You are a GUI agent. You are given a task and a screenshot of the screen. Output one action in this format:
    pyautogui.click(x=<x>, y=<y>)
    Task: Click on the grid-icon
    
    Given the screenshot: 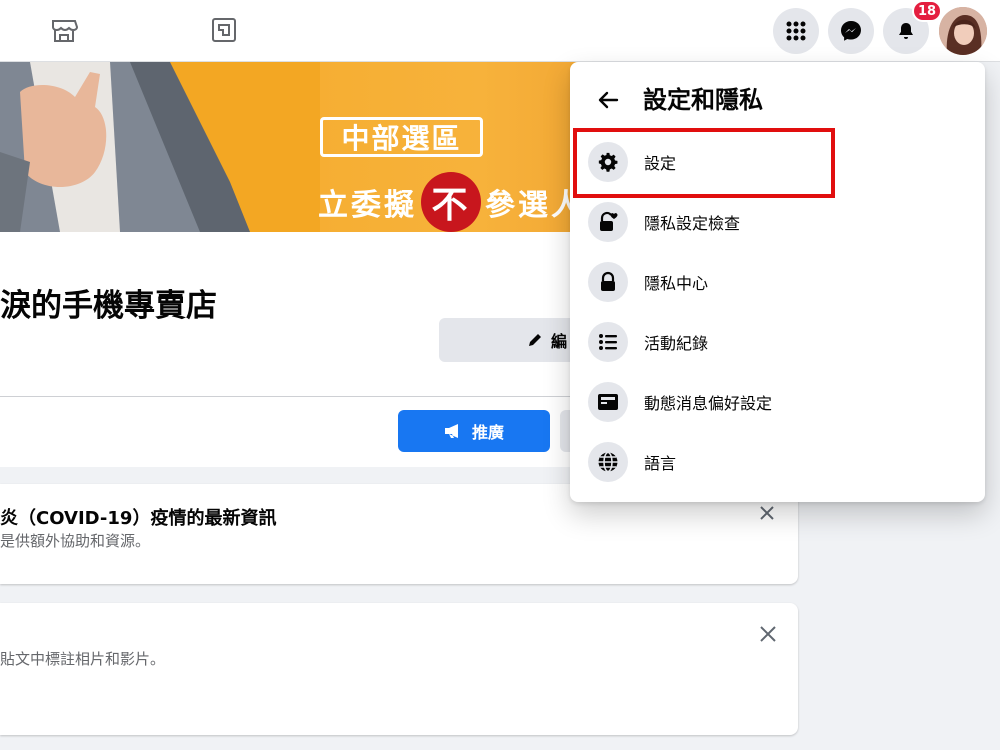 What is the action you would take?
    pyautogui.click(x=796, y=31)
    